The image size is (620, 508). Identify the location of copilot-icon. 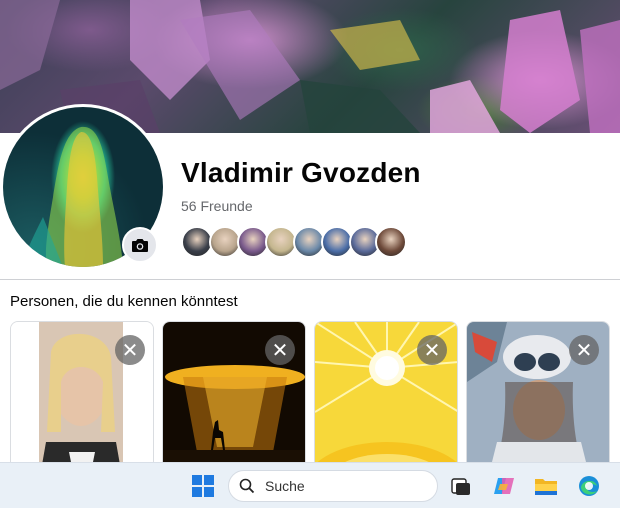
(504, 486).